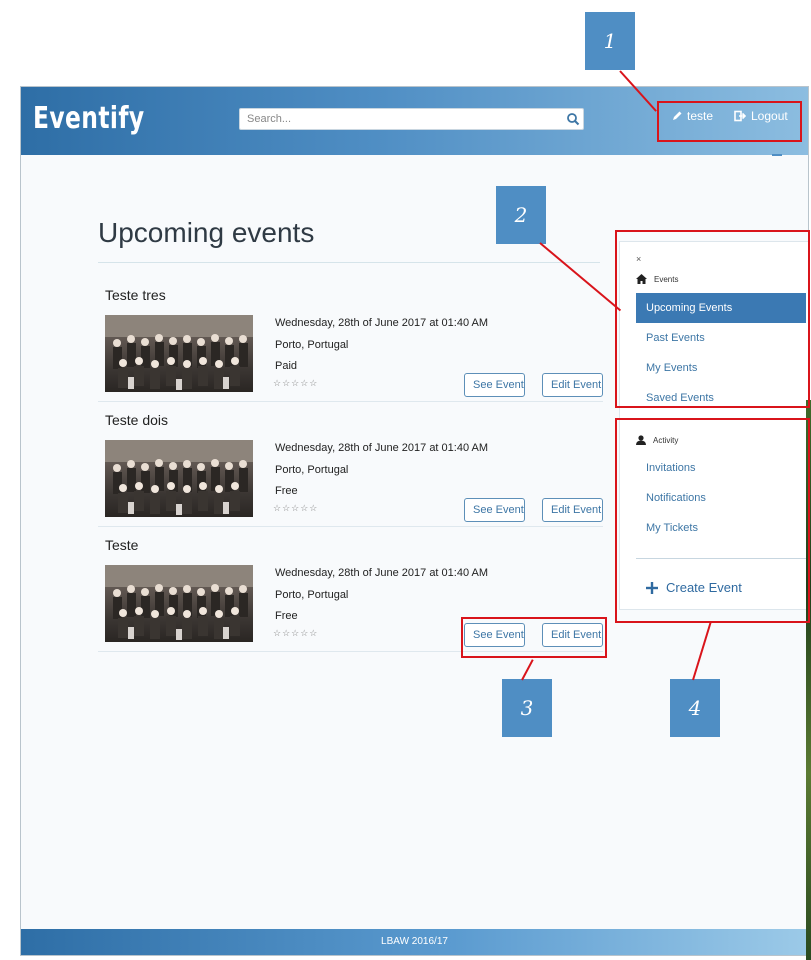 The image size is (811, 960). What do you see at coordinates (135, 295) in the screenshot?
I see `event-name: Teste tres` at bounding box center [135, 295].